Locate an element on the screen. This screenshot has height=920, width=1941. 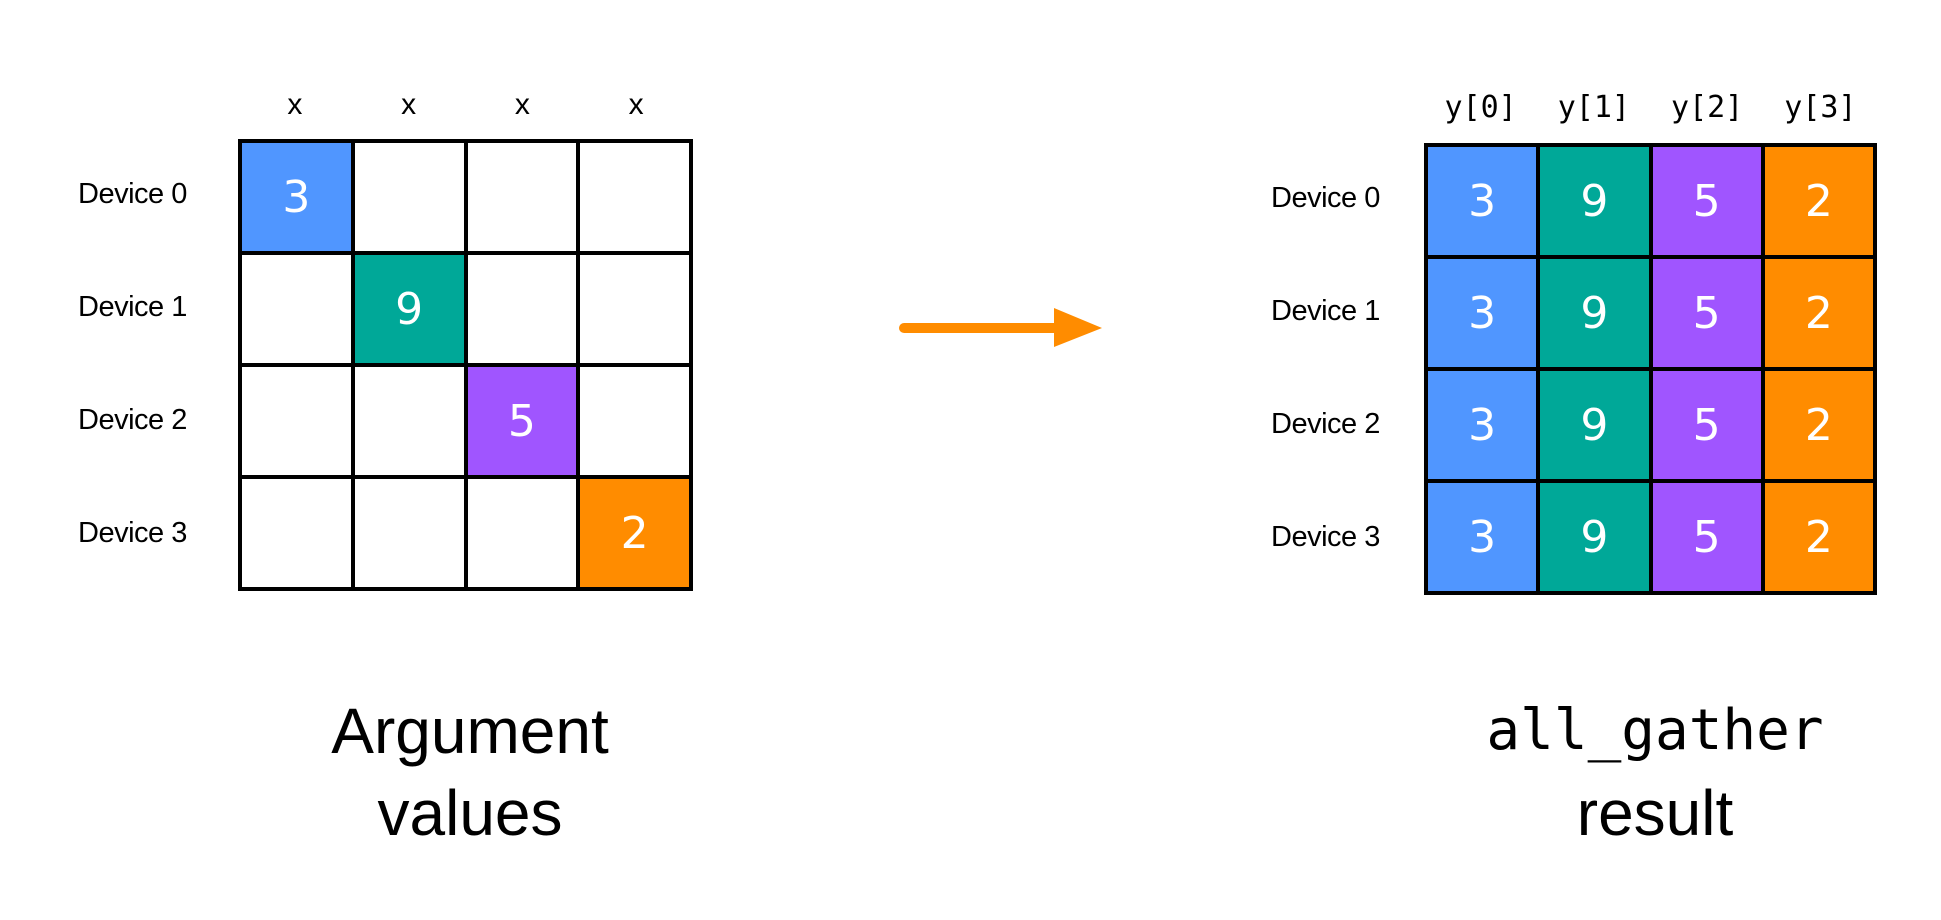
arrow-right-icon is located at coordinates (1000, 327).